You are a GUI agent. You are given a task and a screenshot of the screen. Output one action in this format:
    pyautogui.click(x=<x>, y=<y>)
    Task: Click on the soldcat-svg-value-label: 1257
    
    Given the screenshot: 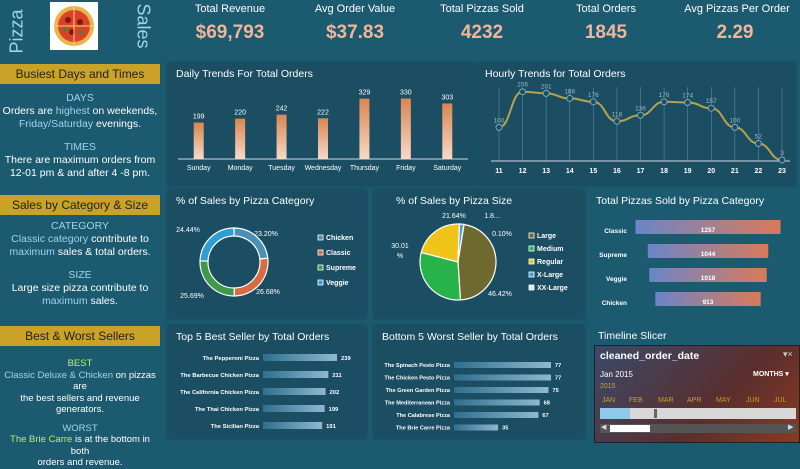 What is the action you would take?
    pyautogui.click(x=708, y=230)
    